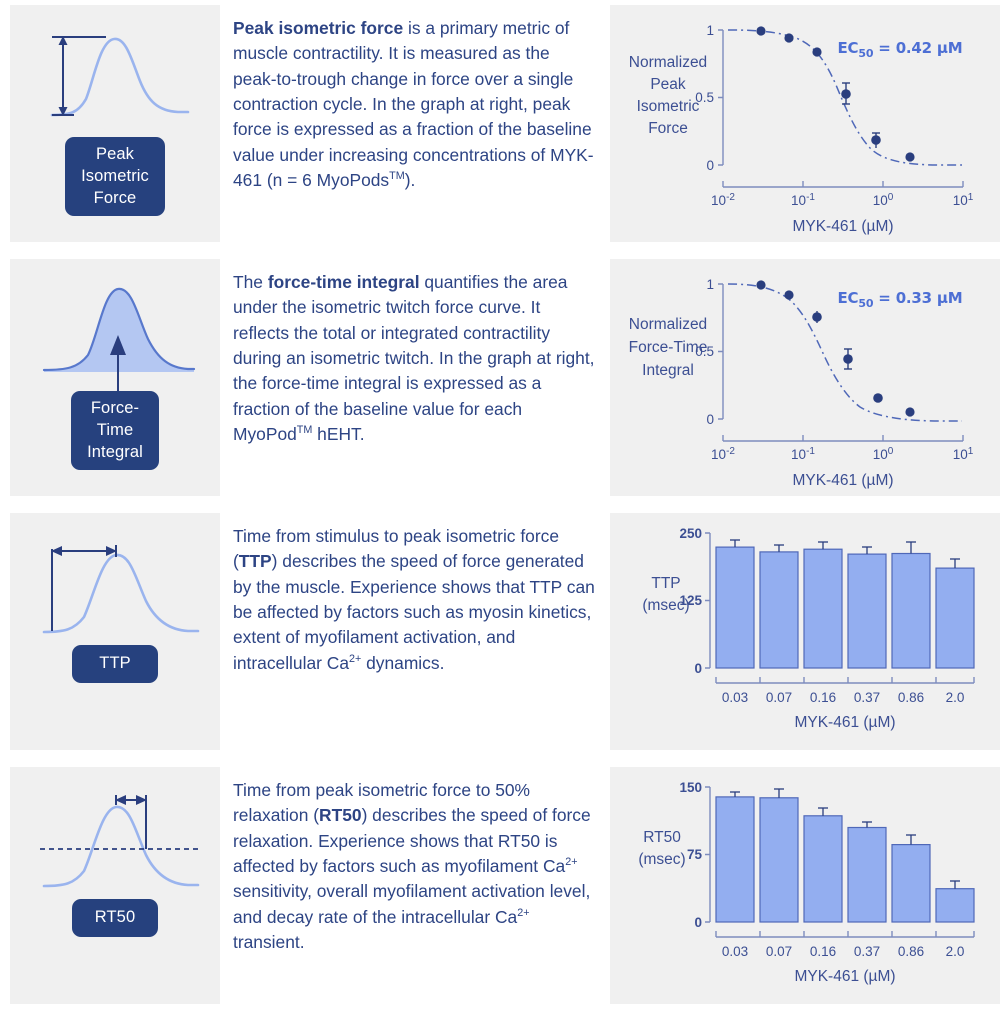 The height and width of the screenshot is (1028, 1000). Describe the element at coordinates (900, 49) in the screenshot. I see `ec50-annotation: EC50 = 0.42 µM` at that location.